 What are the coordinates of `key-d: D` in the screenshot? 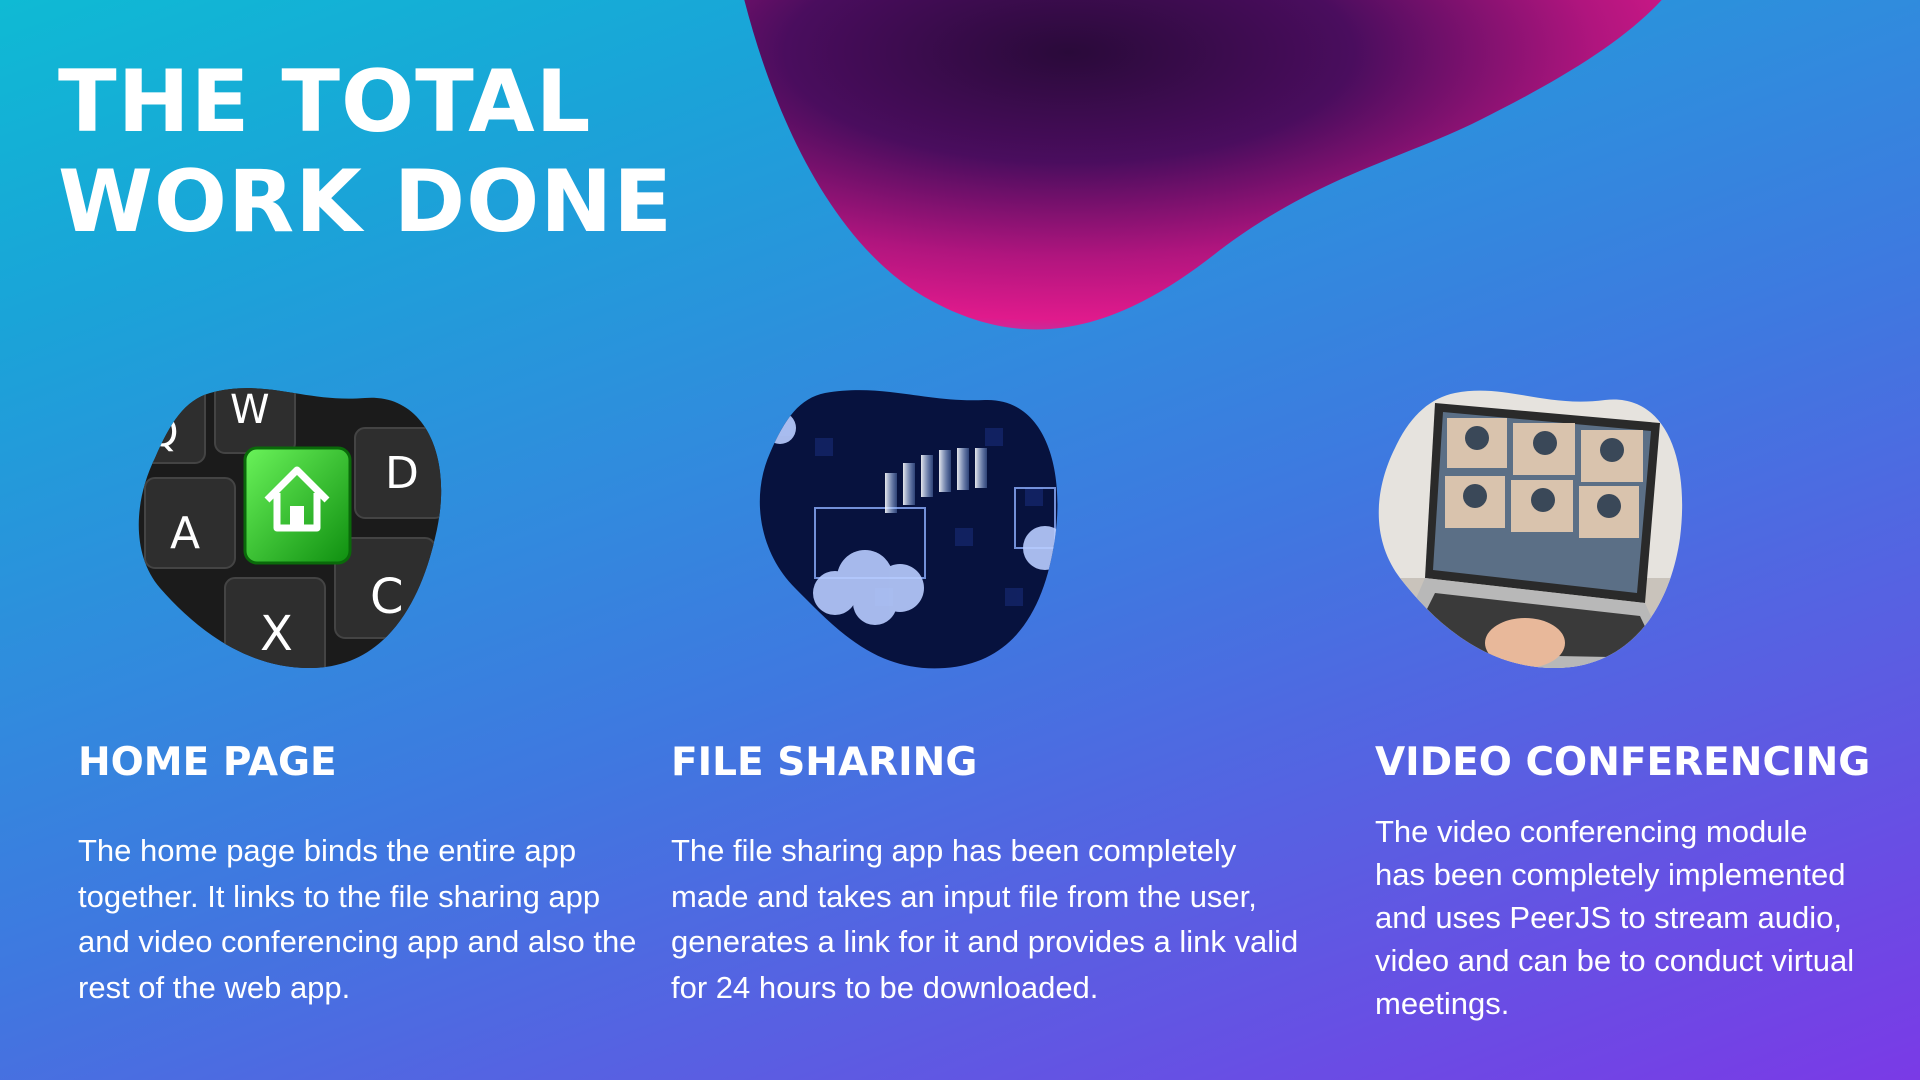 It's located at (402, 473).